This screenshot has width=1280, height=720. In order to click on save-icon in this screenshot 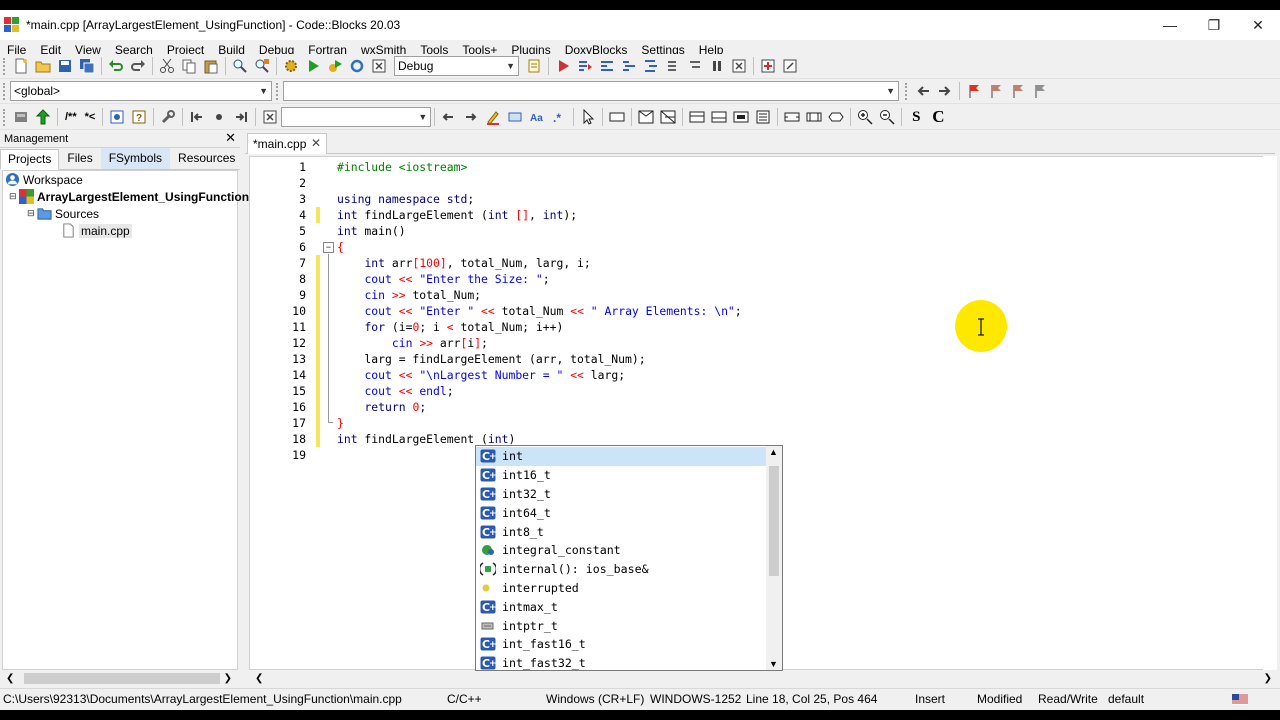, I will do `click(65, 66)`.